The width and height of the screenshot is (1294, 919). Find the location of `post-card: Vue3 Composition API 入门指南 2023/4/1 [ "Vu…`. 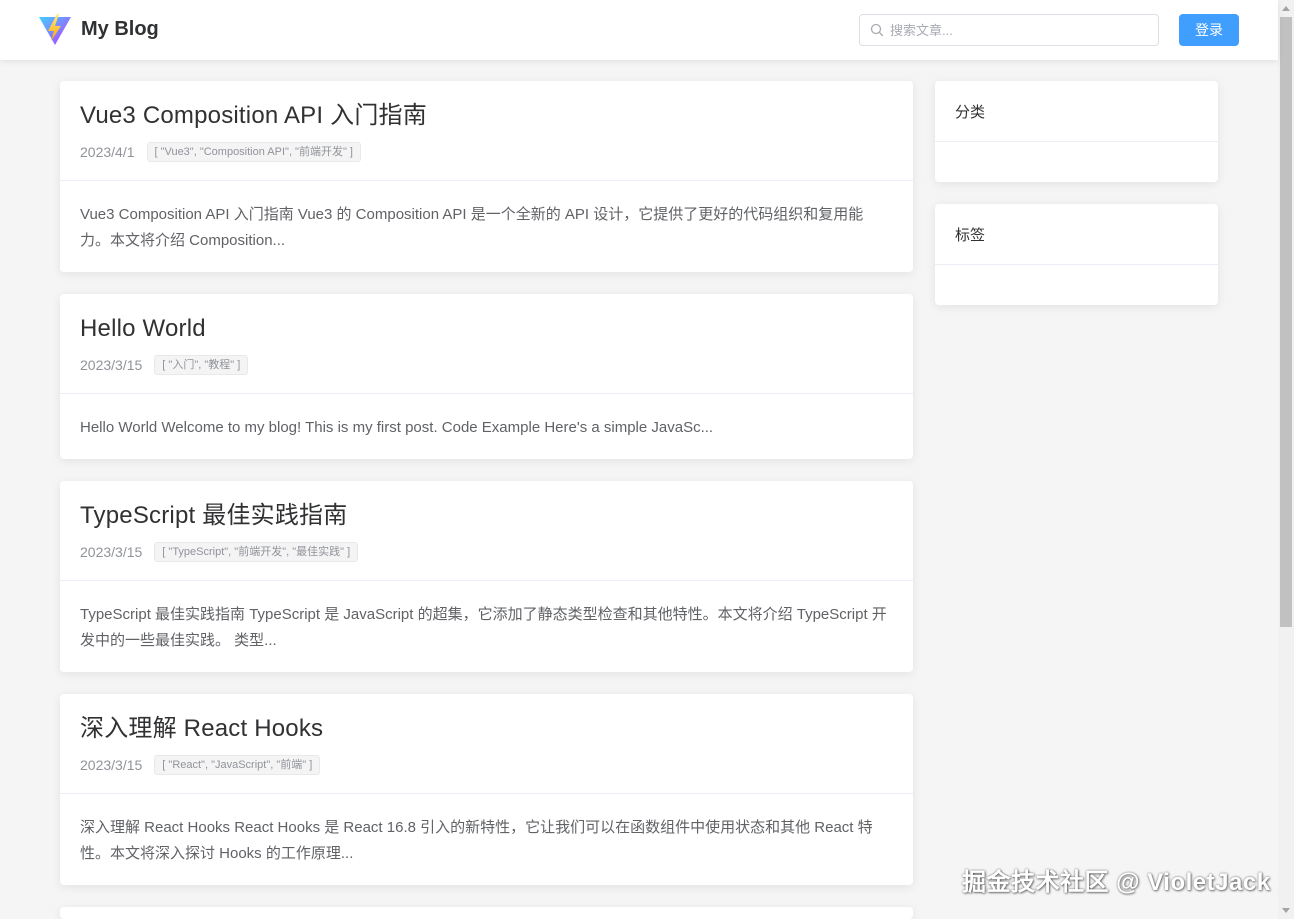

post-card: Vue3 Composition API 入门指南 2023/4/1 [ "Vu… is located at coordinates (486, 176).